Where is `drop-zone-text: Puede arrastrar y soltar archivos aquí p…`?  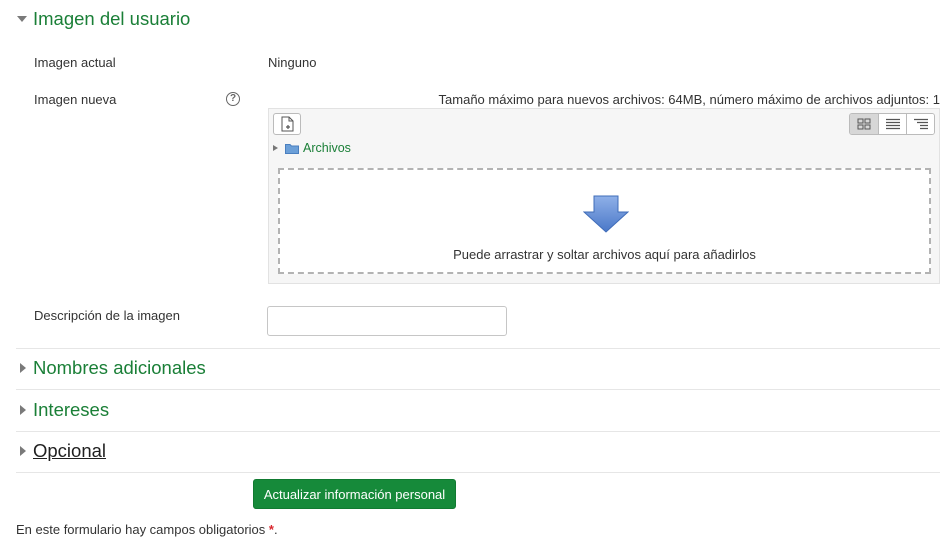
drop-zone-text: Puede arrastrar y soltar archivos aquí p… is located at coordinates (604, 254).